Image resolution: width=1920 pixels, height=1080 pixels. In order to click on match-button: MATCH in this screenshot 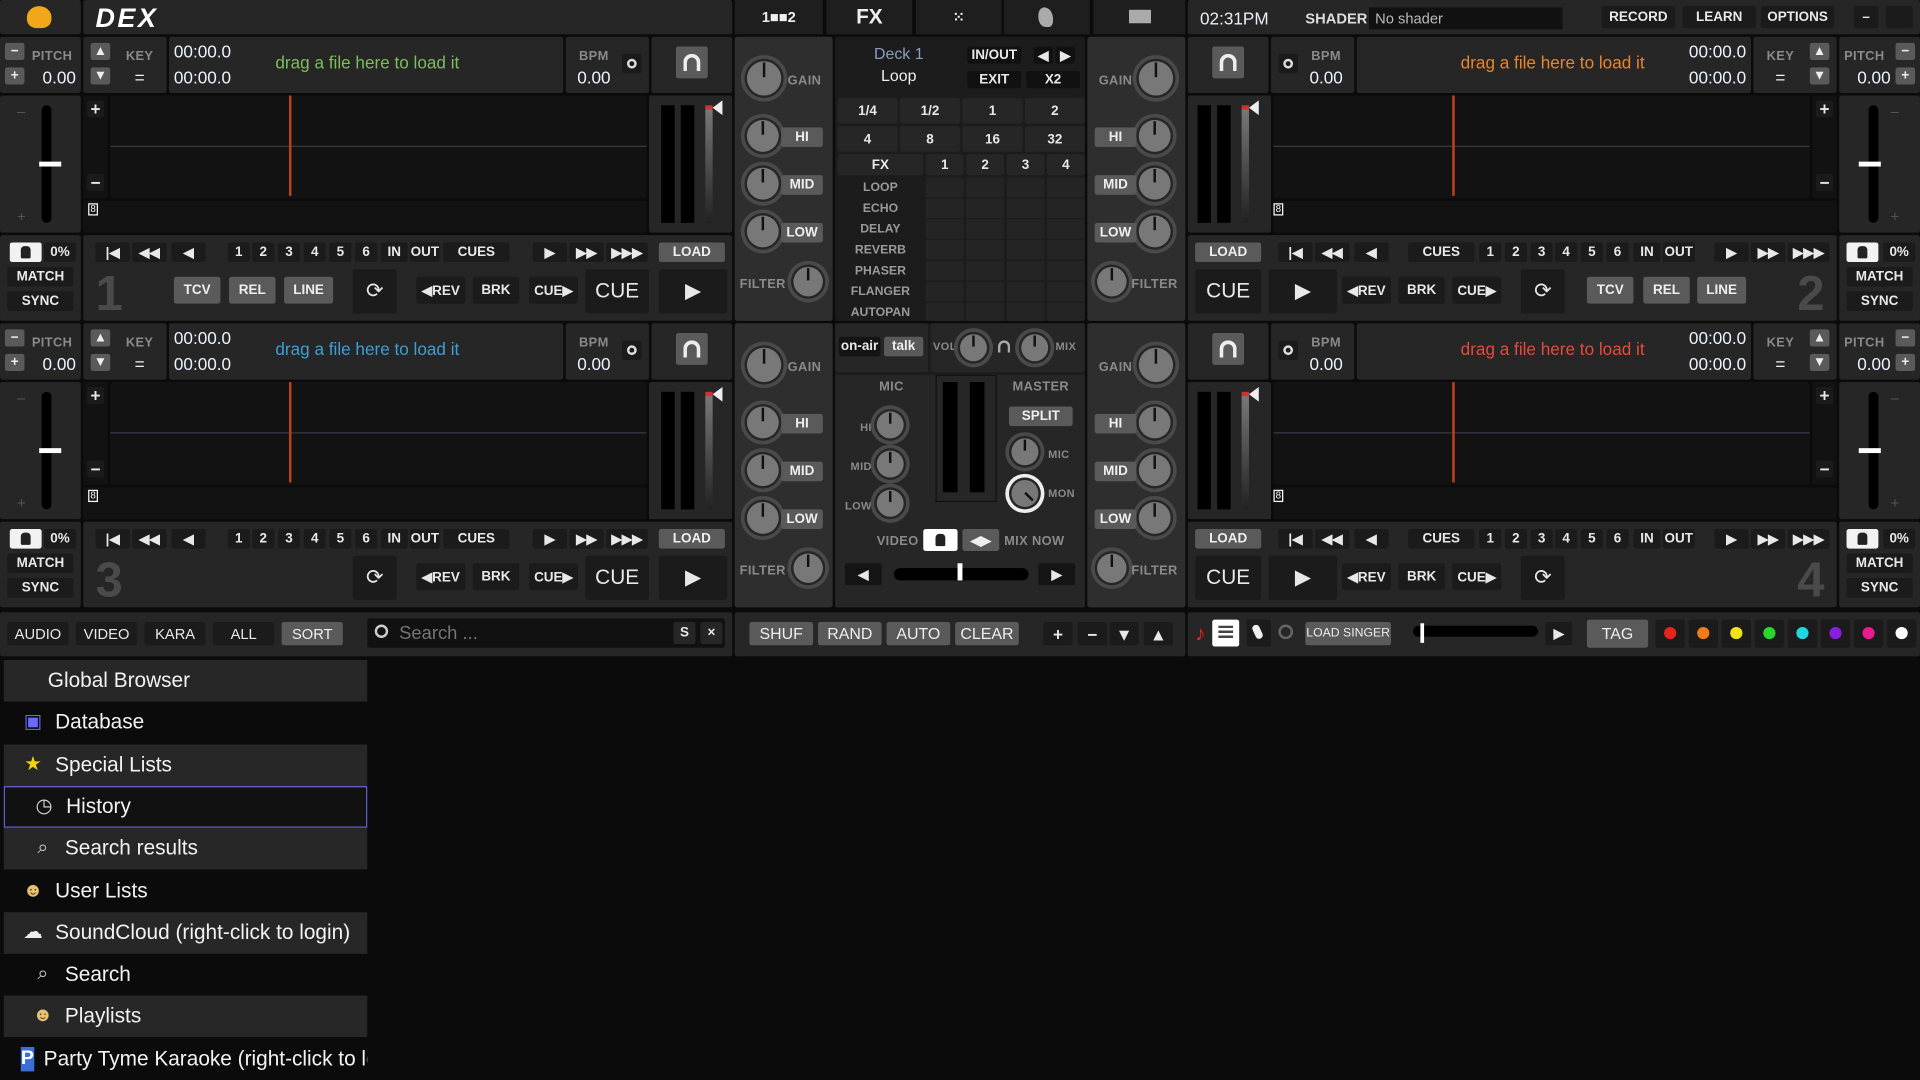, I will do `click(40, 563)`.